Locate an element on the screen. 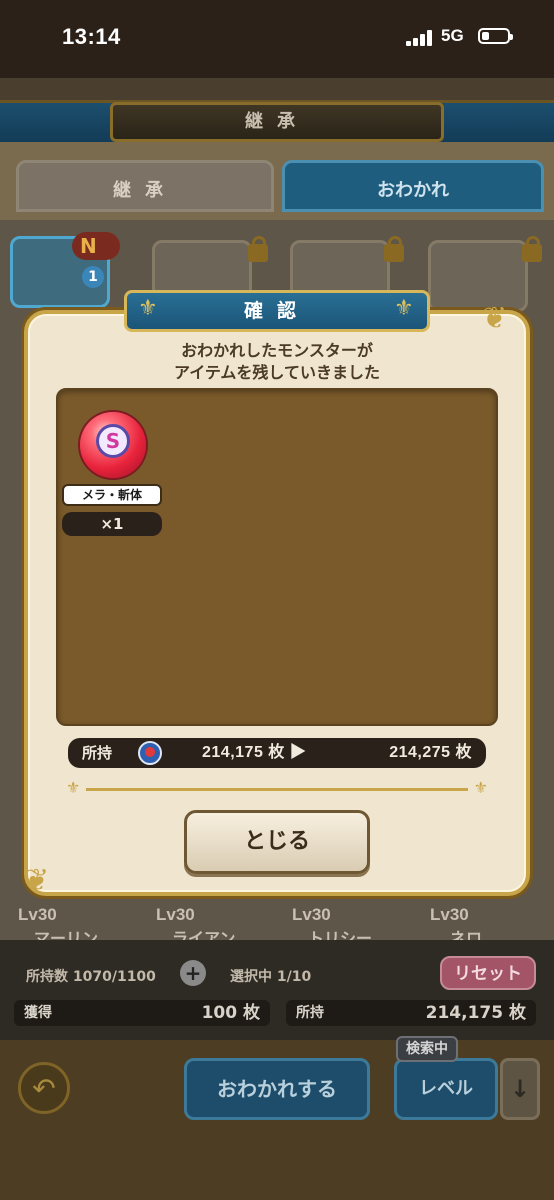  down-arrow-icon: ↓ is located at coordinates (520, 1089).